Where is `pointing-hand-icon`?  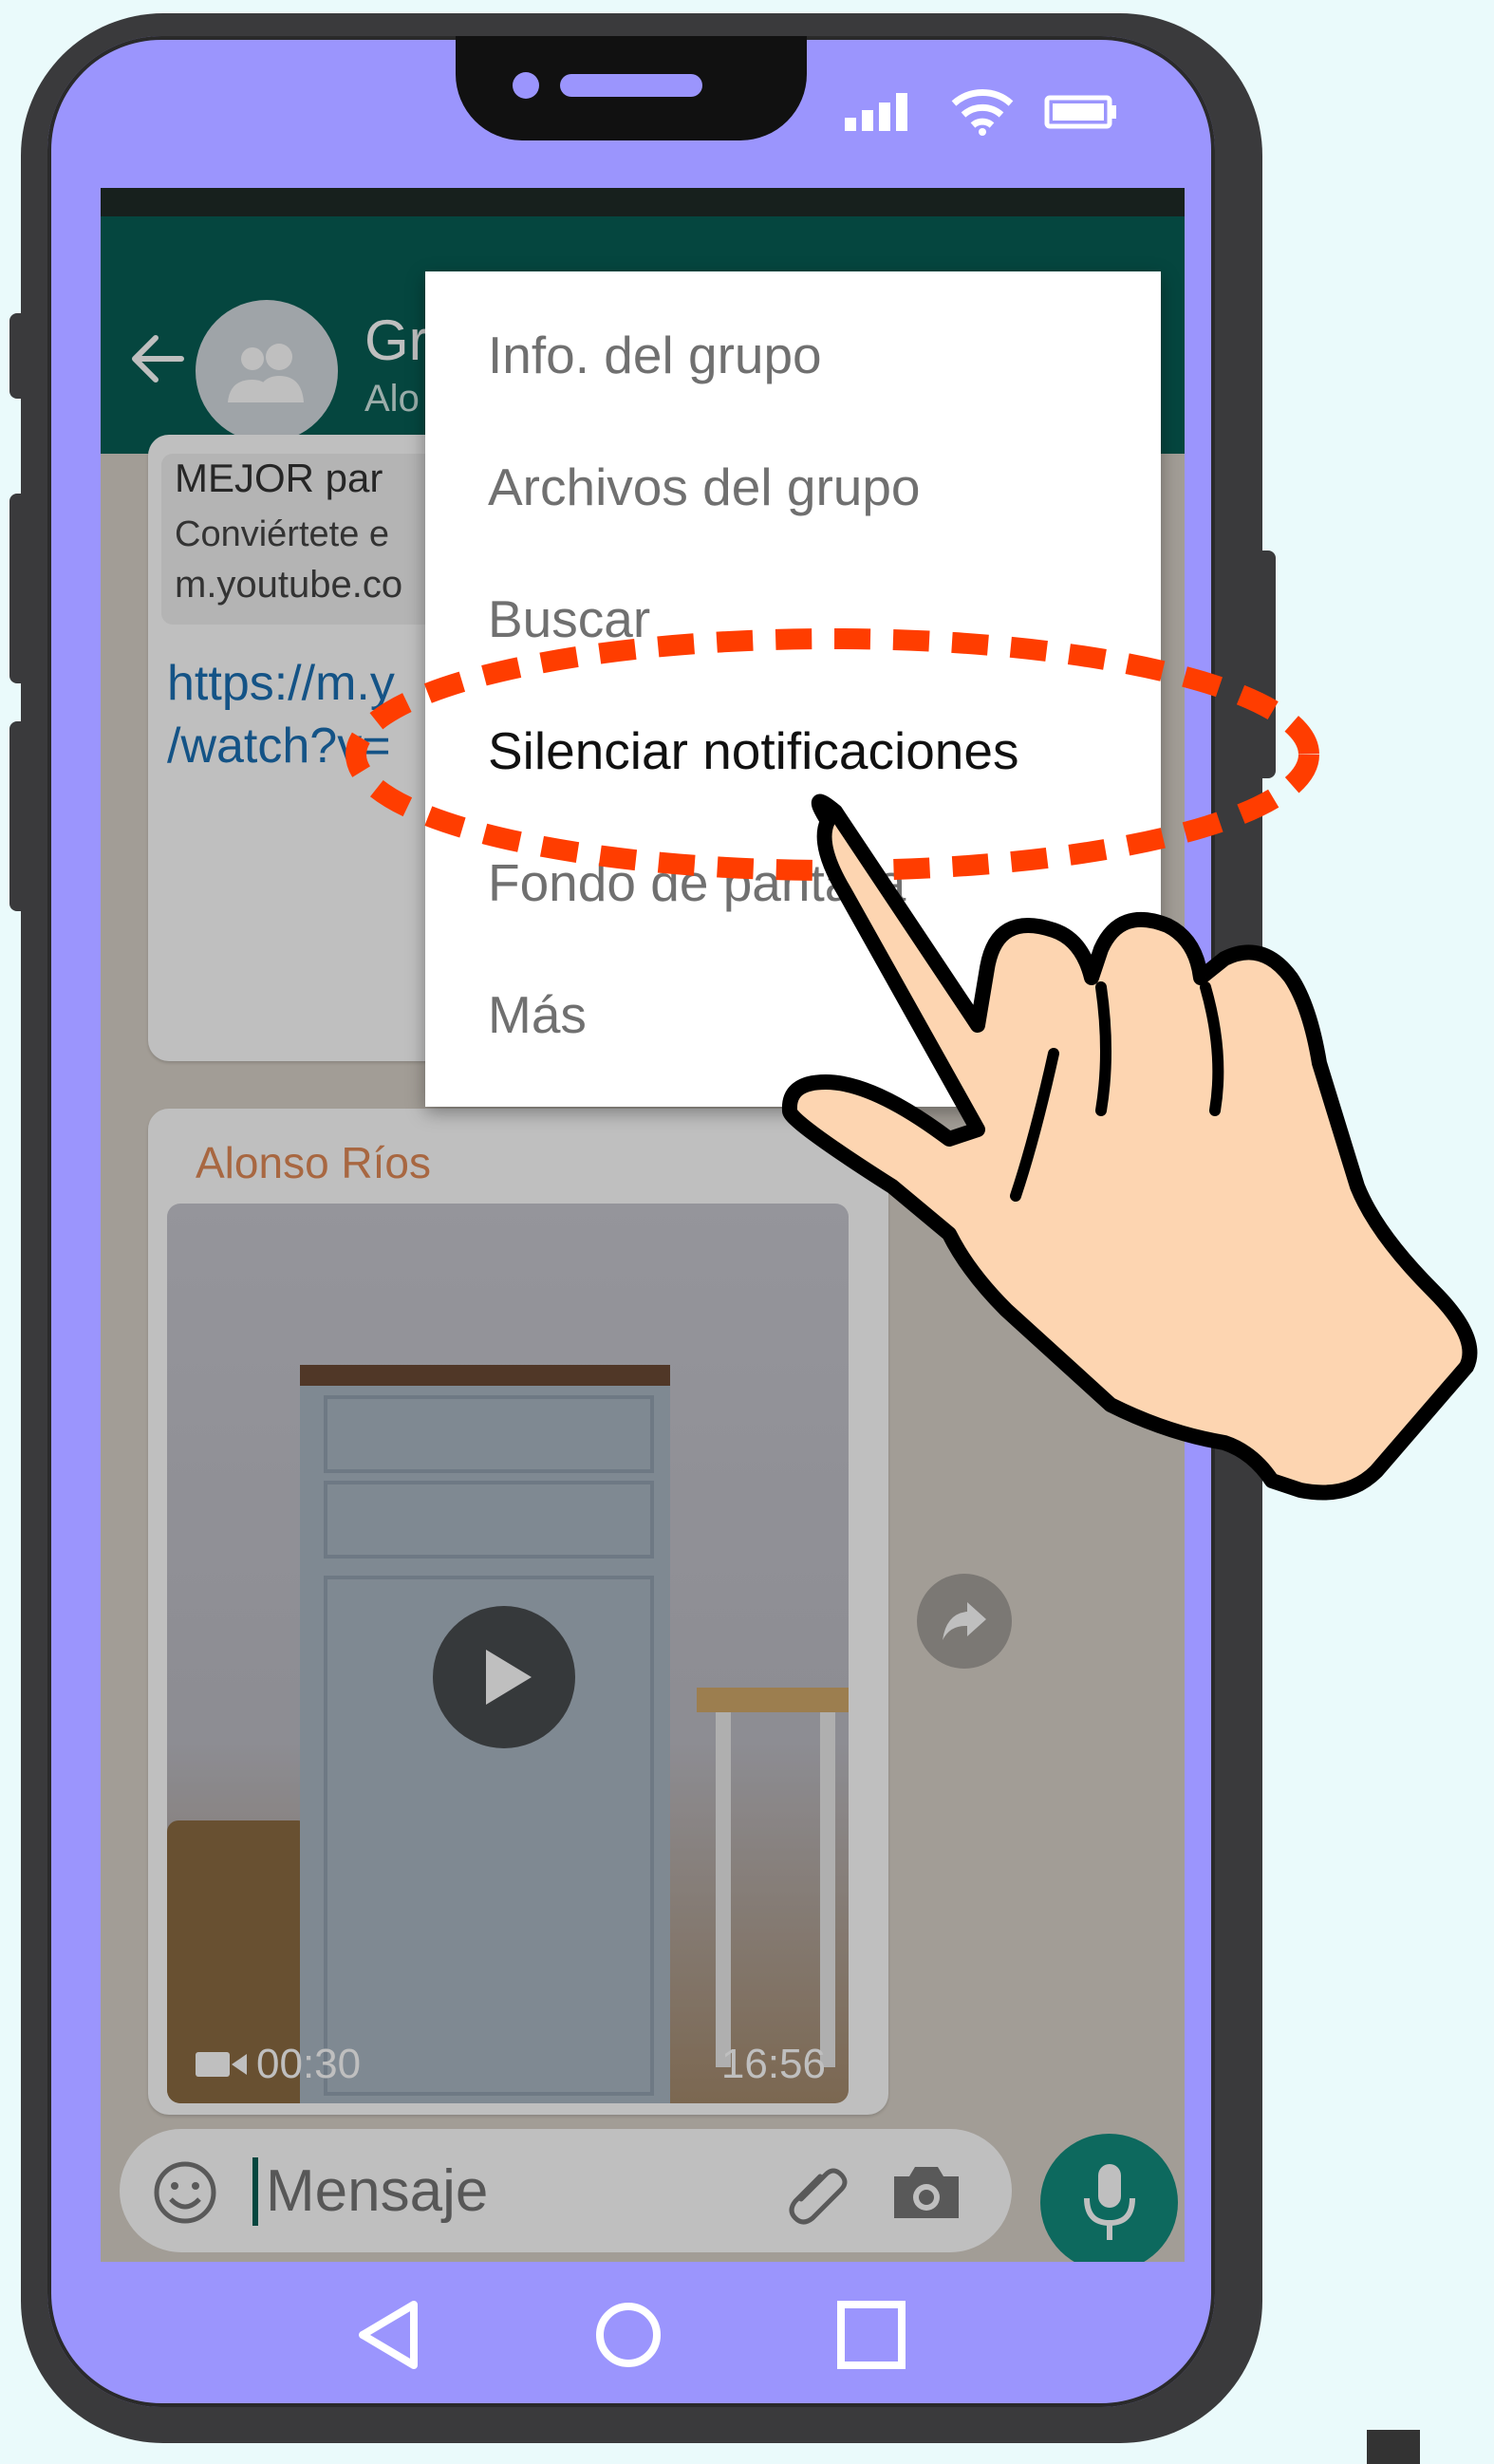
pointing-hand-icon is located at coordinates (1129, 1147).